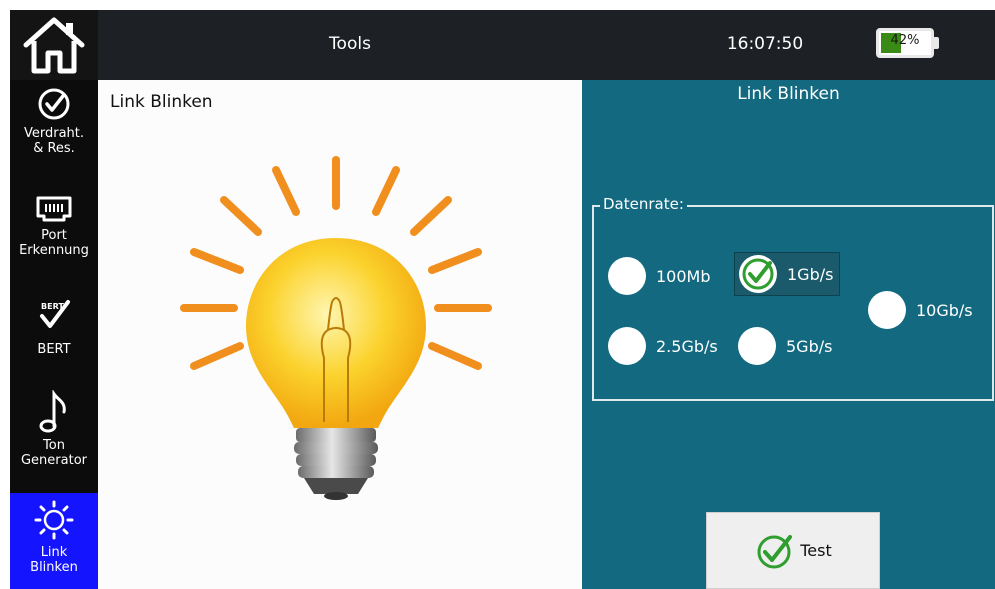 The height and width of the screenshot is (589, 995). What do you see at coordinates (765, 44) in the screenshot?
I see `clock: 16:07:50` at bounding box center [765, 44].